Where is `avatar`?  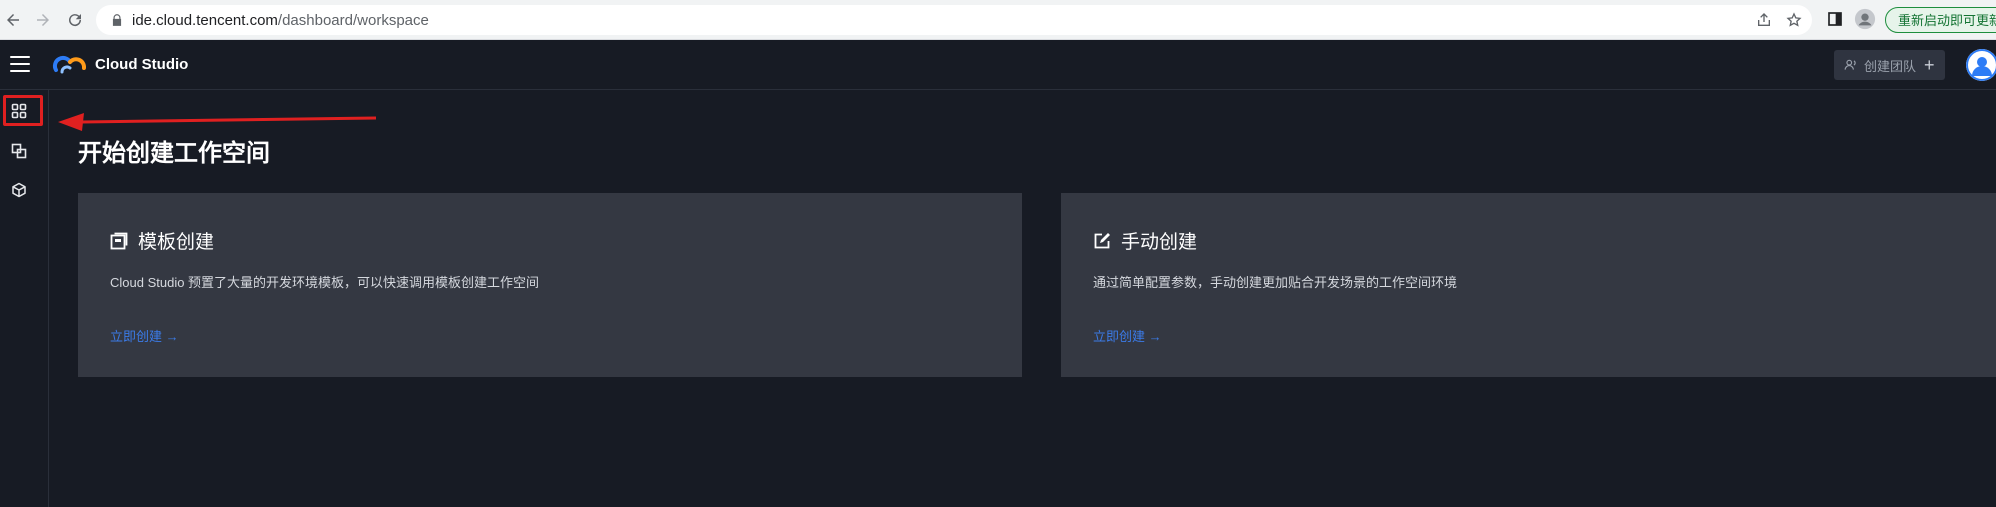 avatar is located at coordinates (1981, 65).